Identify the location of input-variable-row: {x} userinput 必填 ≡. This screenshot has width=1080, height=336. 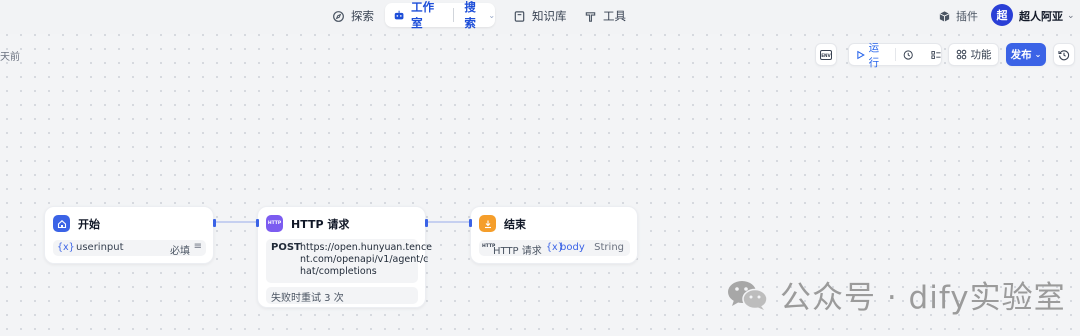
(129, 248).